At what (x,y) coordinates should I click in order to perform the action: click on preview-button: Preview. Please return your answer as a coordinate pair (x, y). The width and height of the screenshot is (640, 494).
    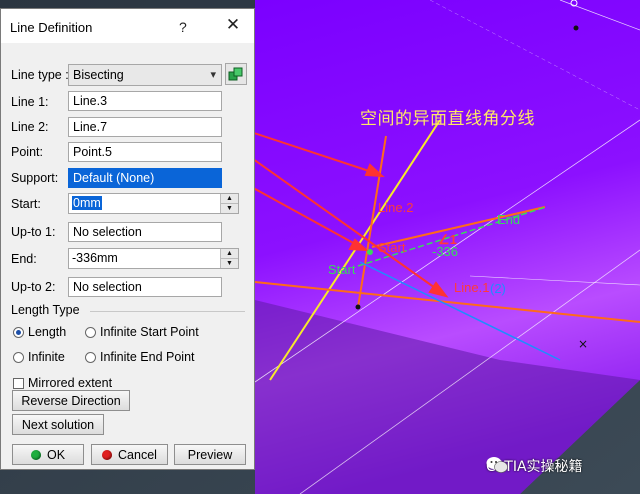
    Looking at the image, I should click on (210, 454).